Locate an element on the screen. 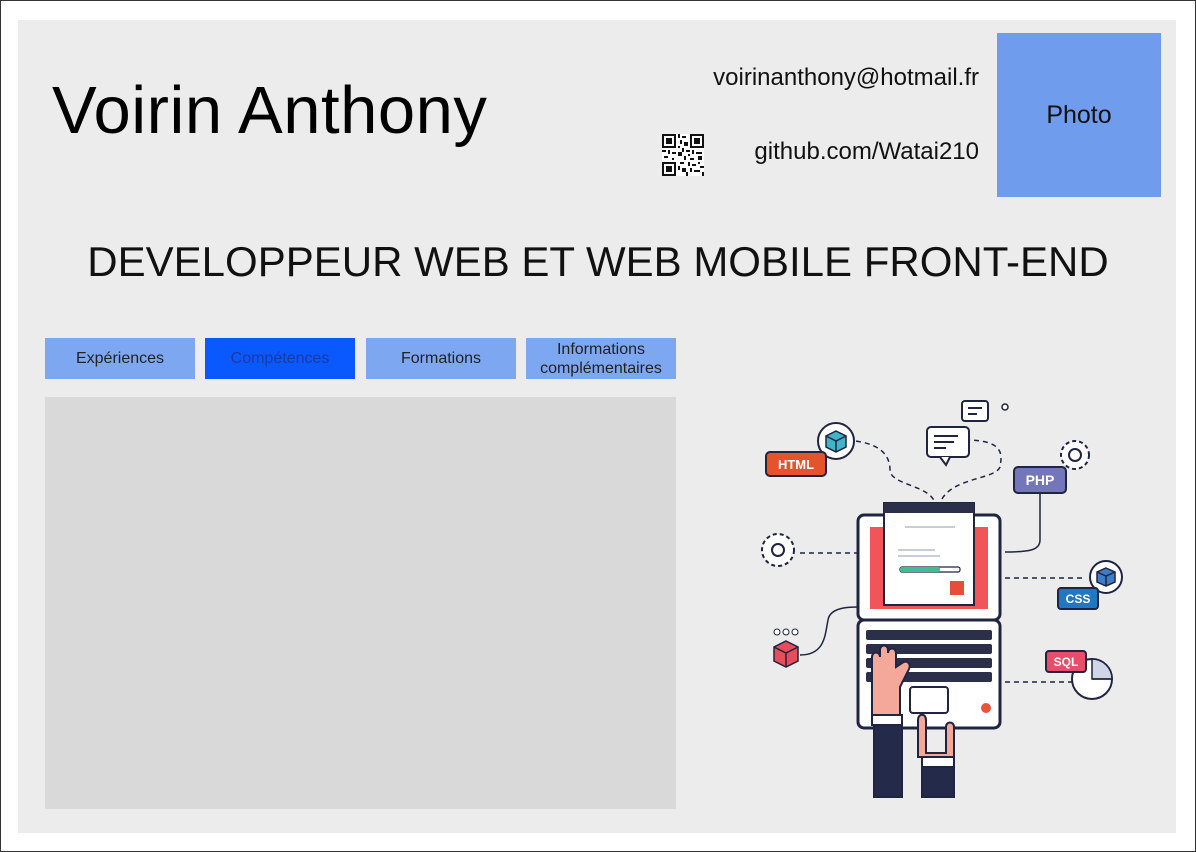 The image size is (1196, 852). sql-badge-label: SQL is located at coordinates (1066, 662).